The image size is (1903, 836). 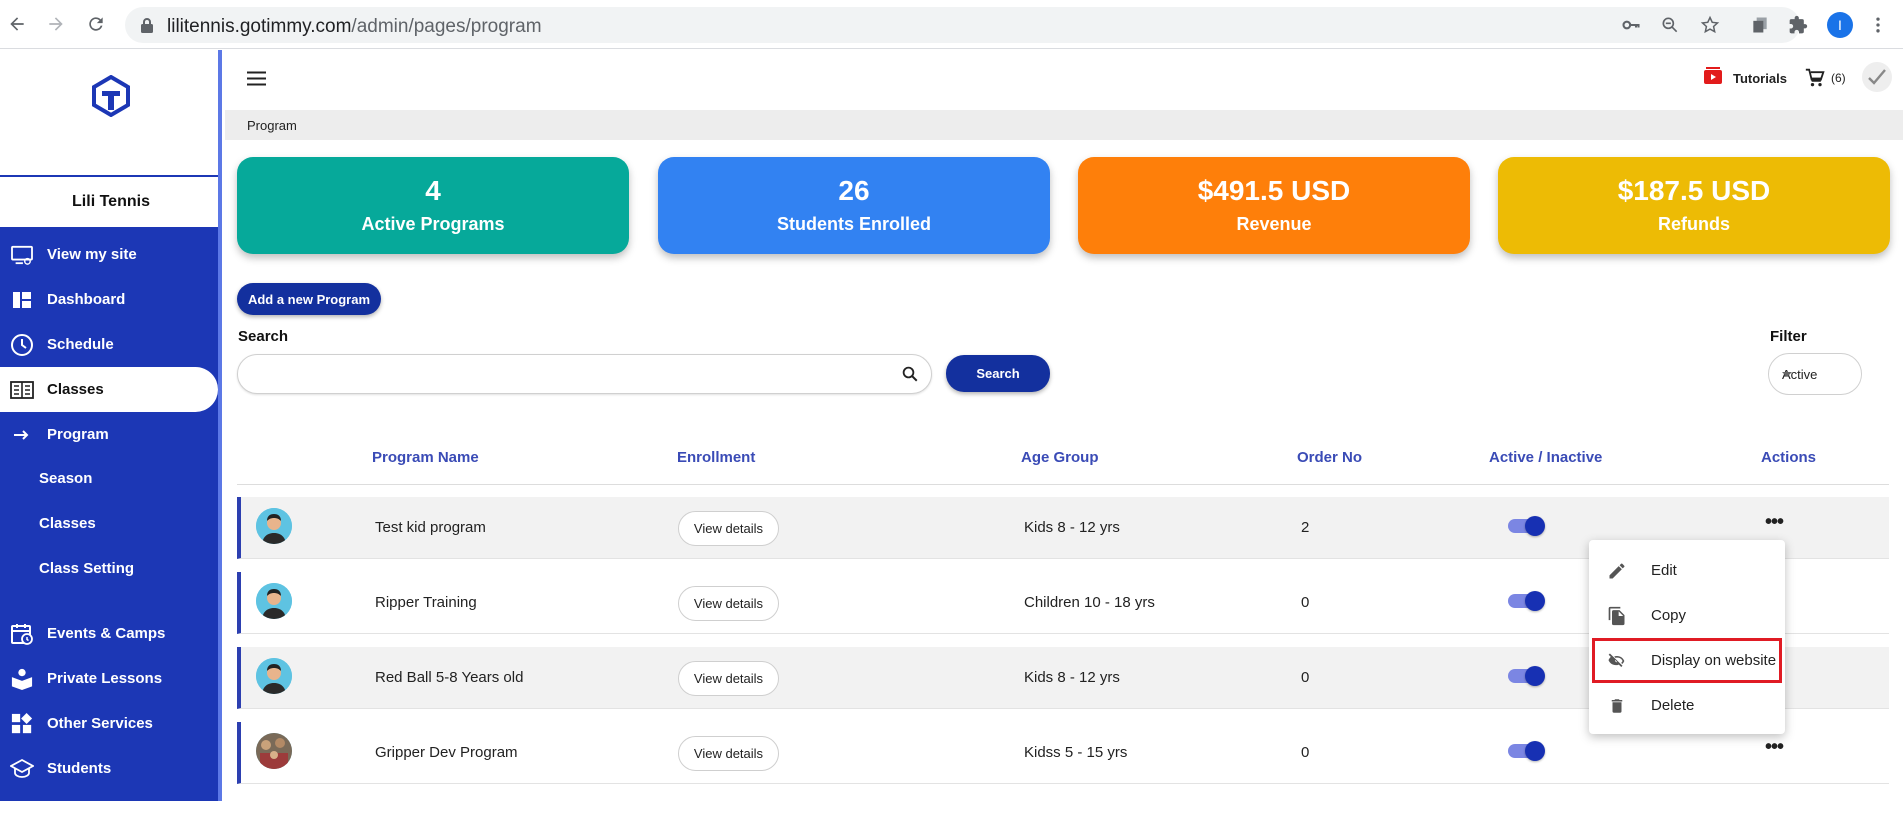 I want to click on search-input, so click(x=584, y=374).